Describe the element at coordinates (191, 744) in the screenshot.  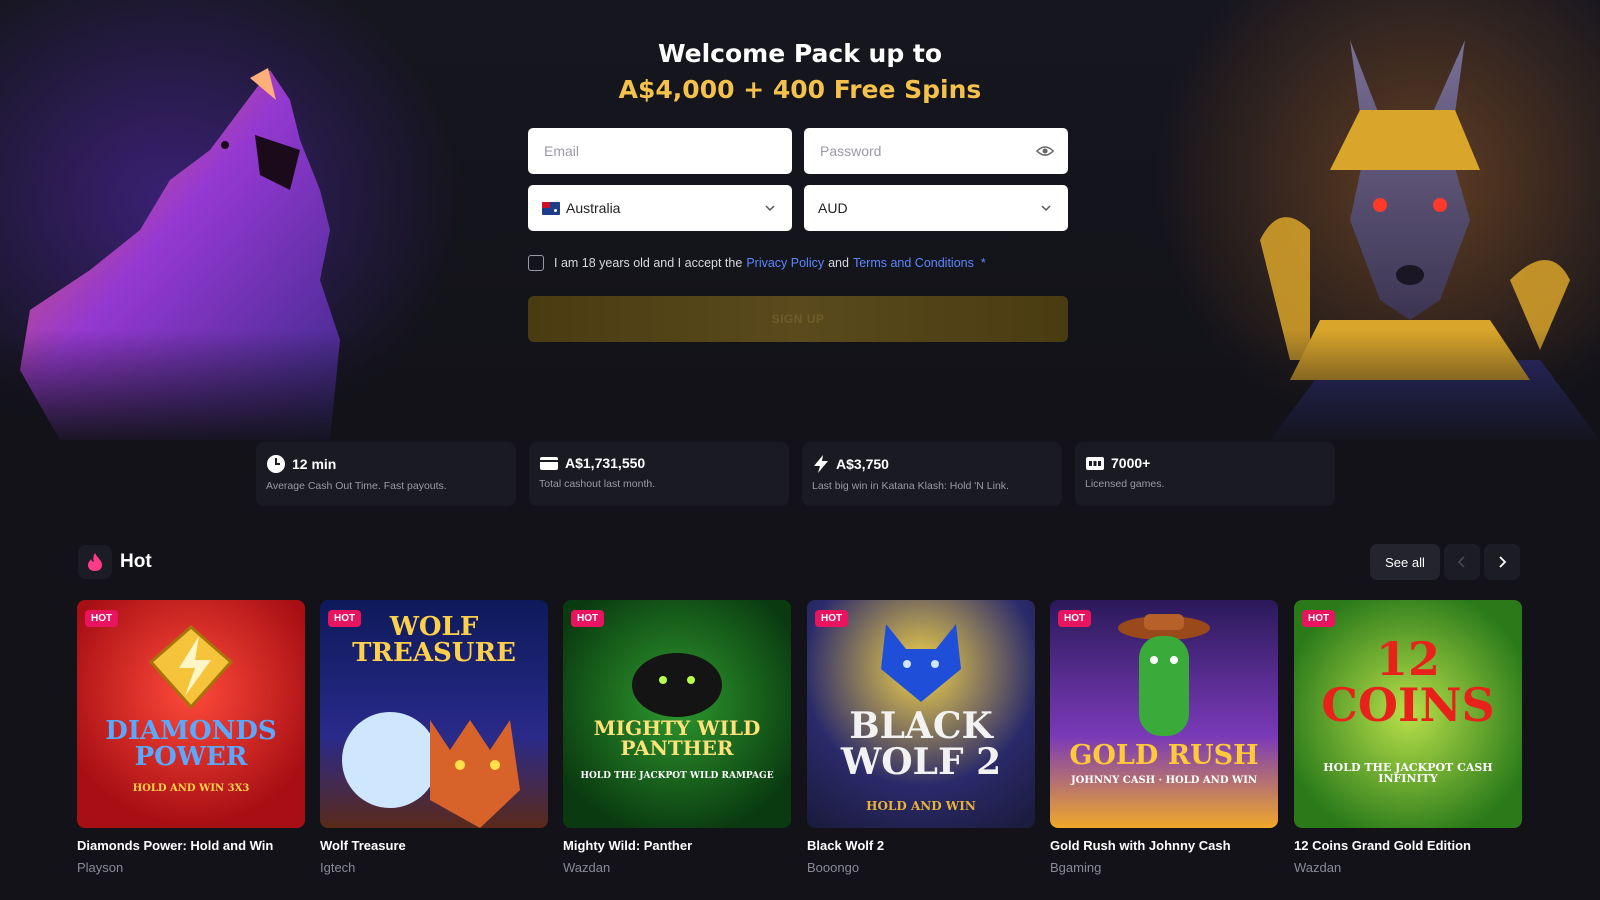
I see `game-art-title: DIAMONDS POWER` at that location.